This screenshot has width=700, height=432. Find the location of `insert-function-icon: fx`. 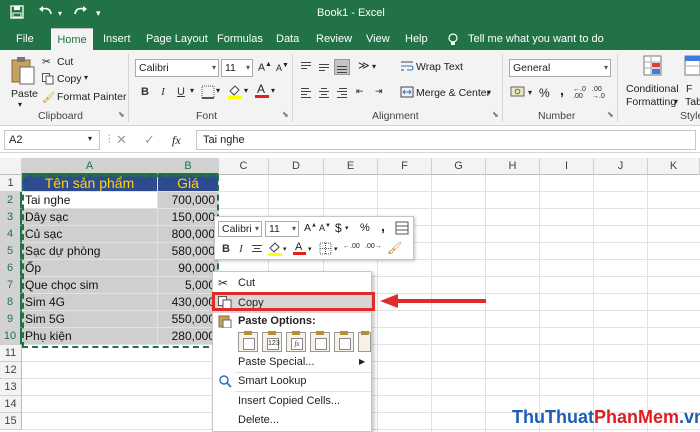

insert-function-icon: fx is located at coordinates (176, 140).